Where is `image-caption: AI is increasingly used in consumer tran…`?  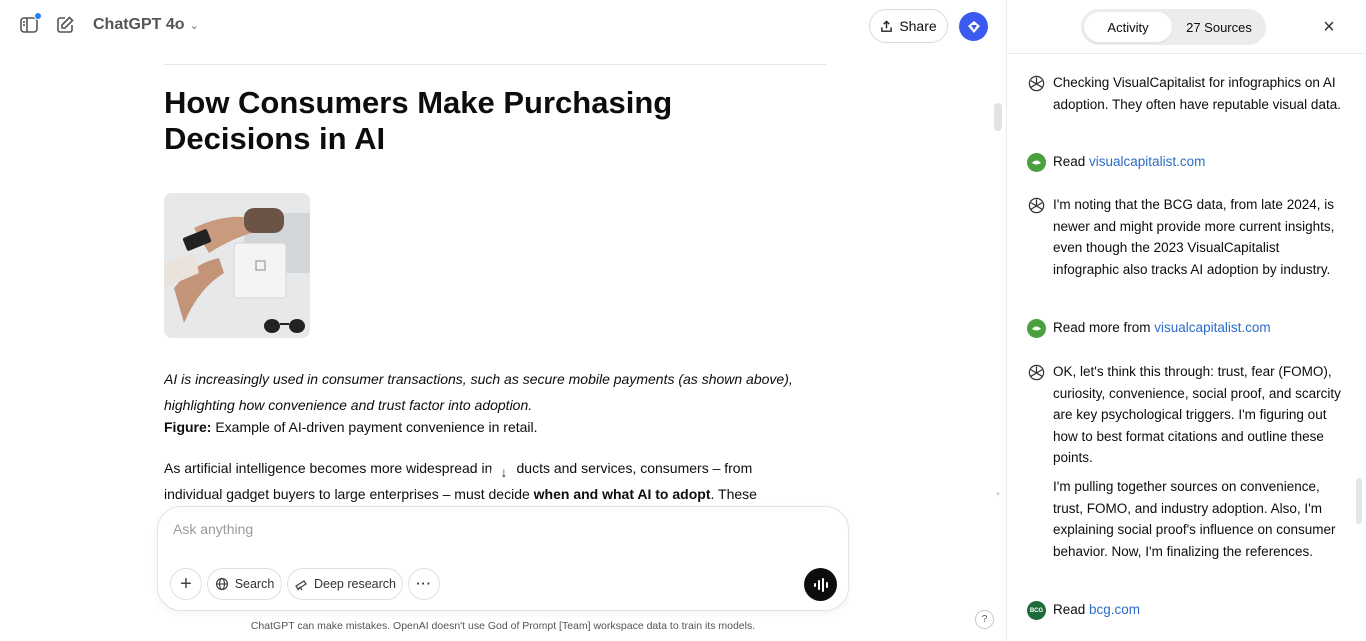
image-caption: AI is increasingly used in consumer tran… is located at coordinates (495, 392).